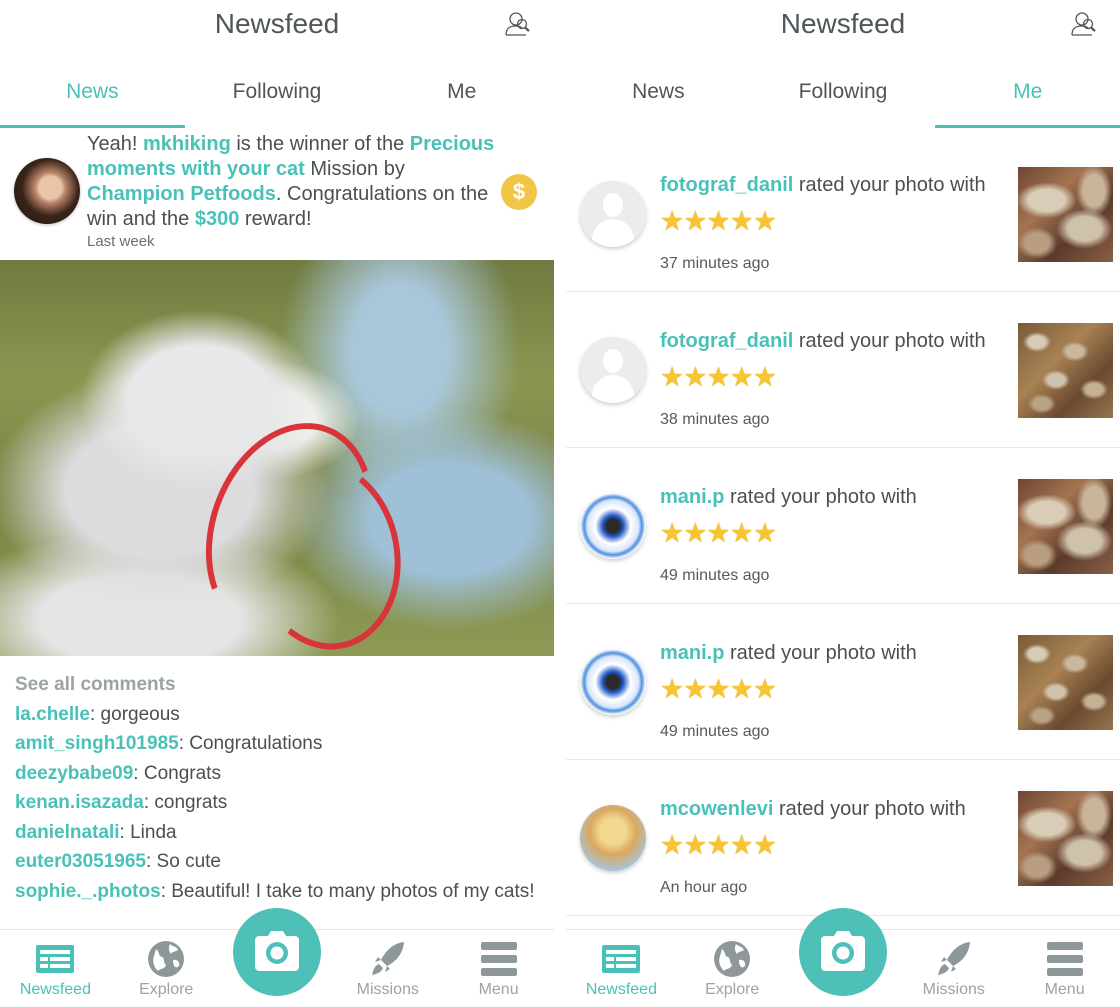 The width and height of the screenshot is (1120, 1007). What do you see at coordinates (187, 144) in the screenshot?
I see `winner-username-link: mkhiking` at bounding box center [187, 144].